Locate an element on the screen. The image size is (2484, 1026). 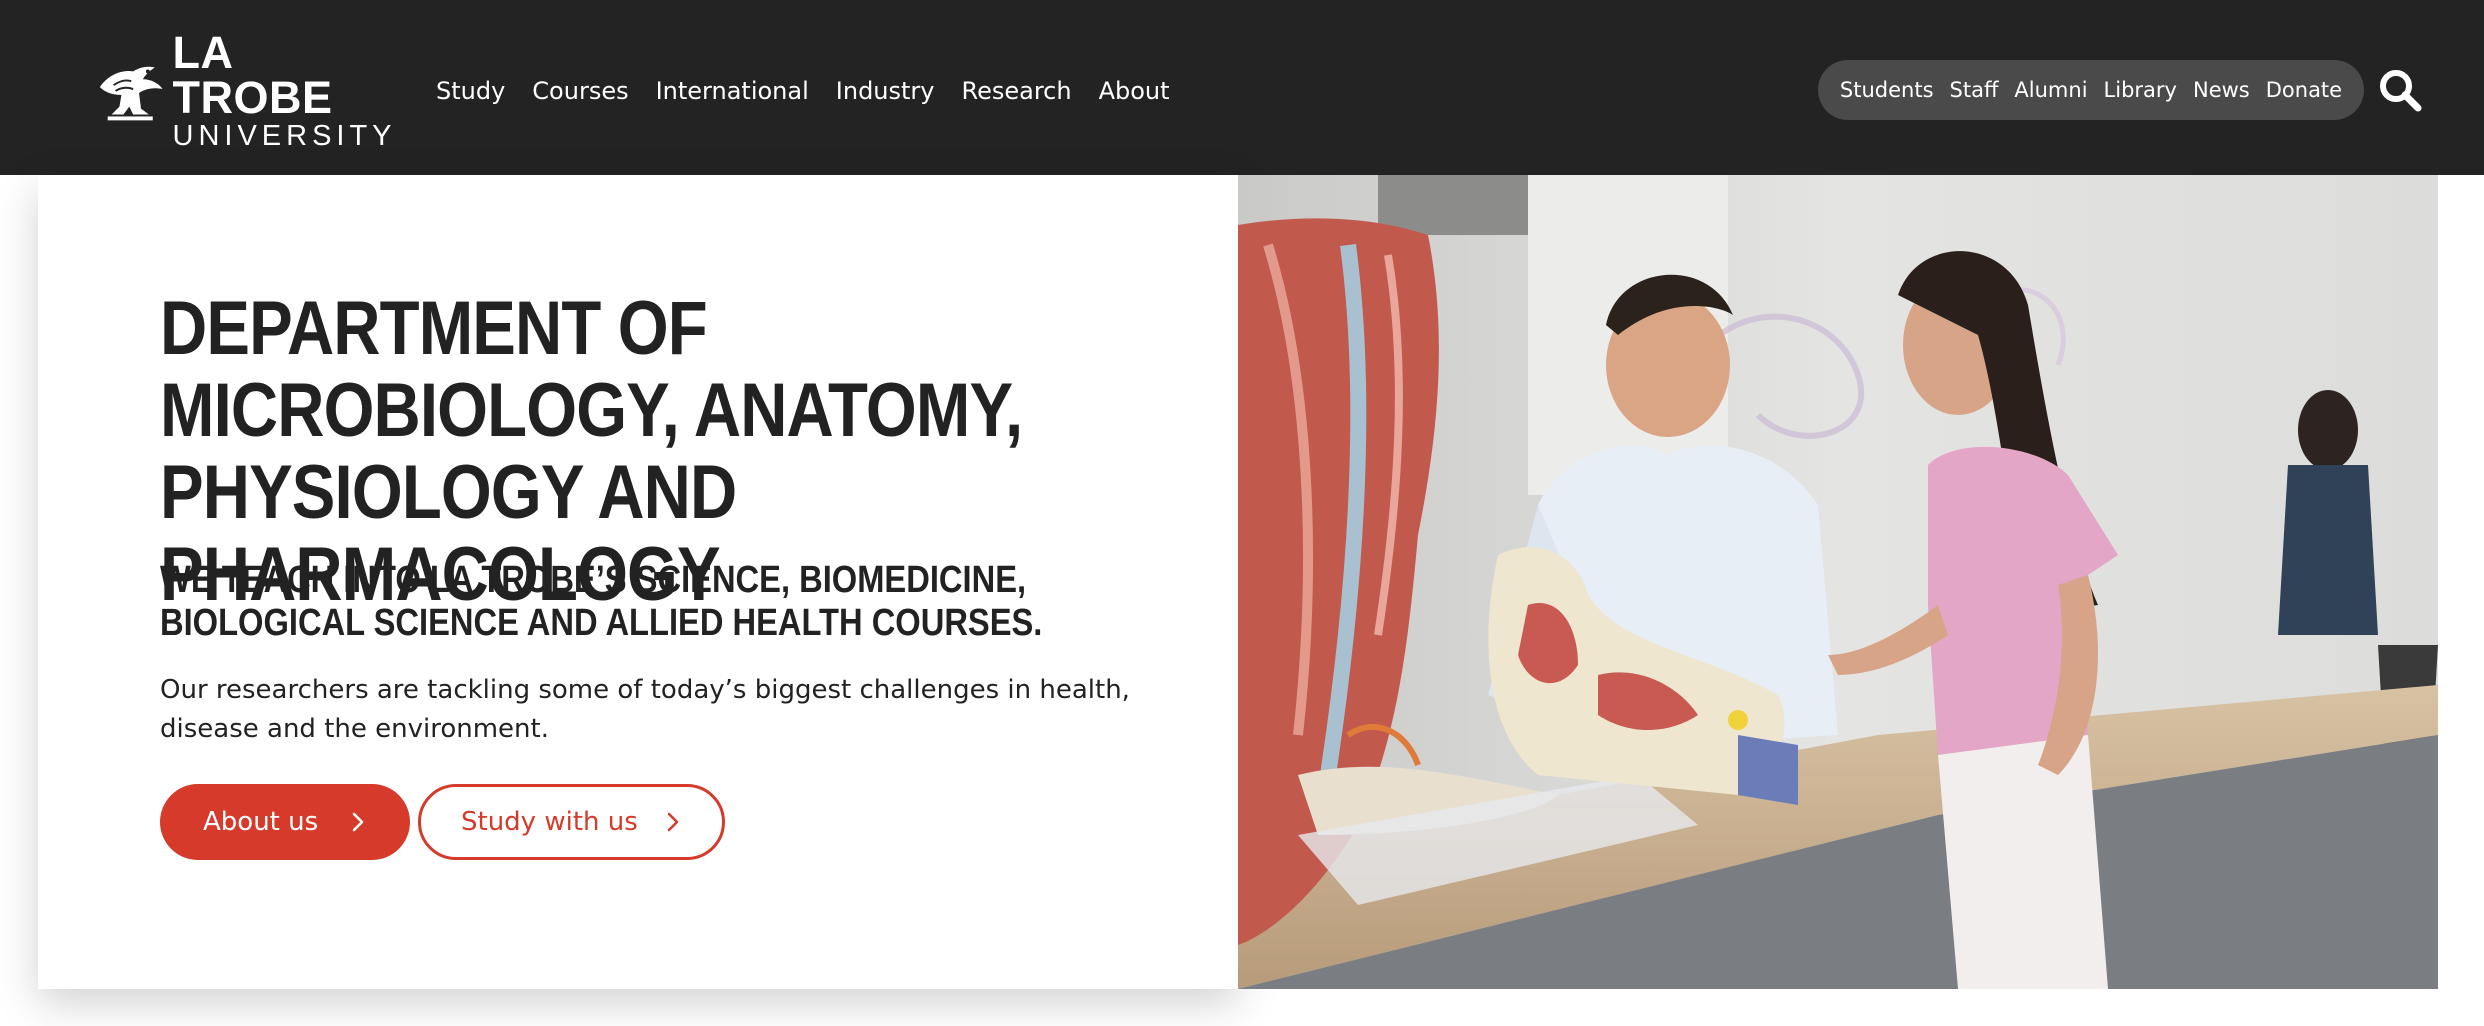
nav-international: International is located at coordinates (732, 91).